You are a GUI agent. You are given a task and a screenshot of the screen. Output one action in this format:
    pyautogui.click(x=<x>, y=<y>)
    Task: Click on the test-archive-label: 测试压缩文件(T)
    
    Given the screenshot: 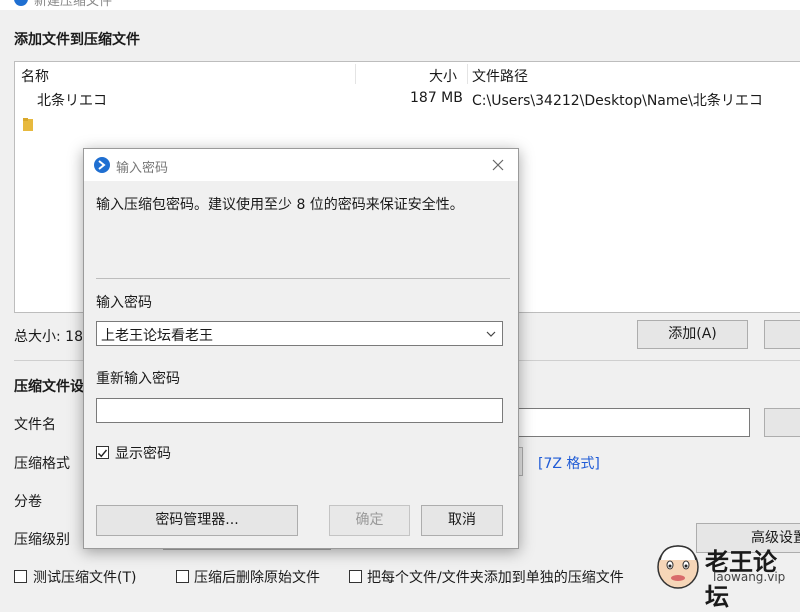 What is the action you would take?
    pyautogui.click(x=84, y=577)
    